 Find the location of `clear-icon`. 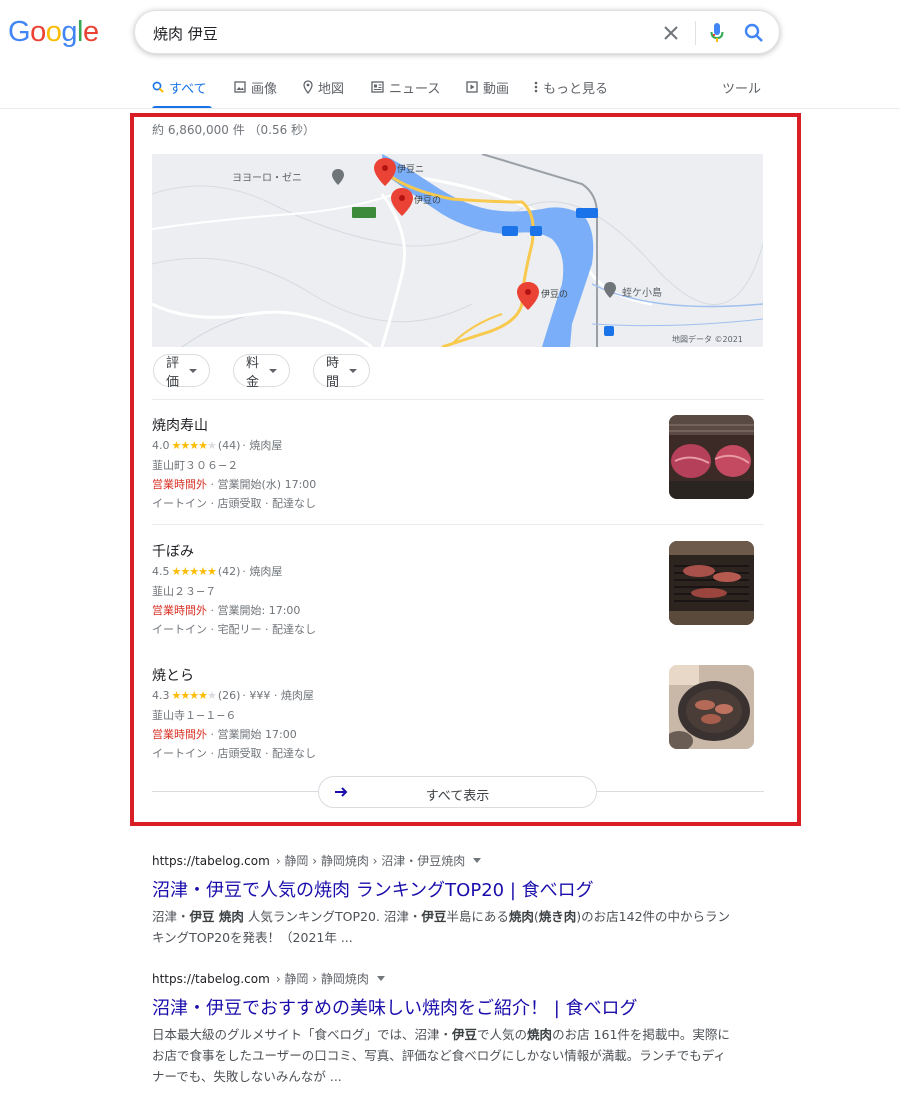

clear-icon is located at coordinates (671, 33).